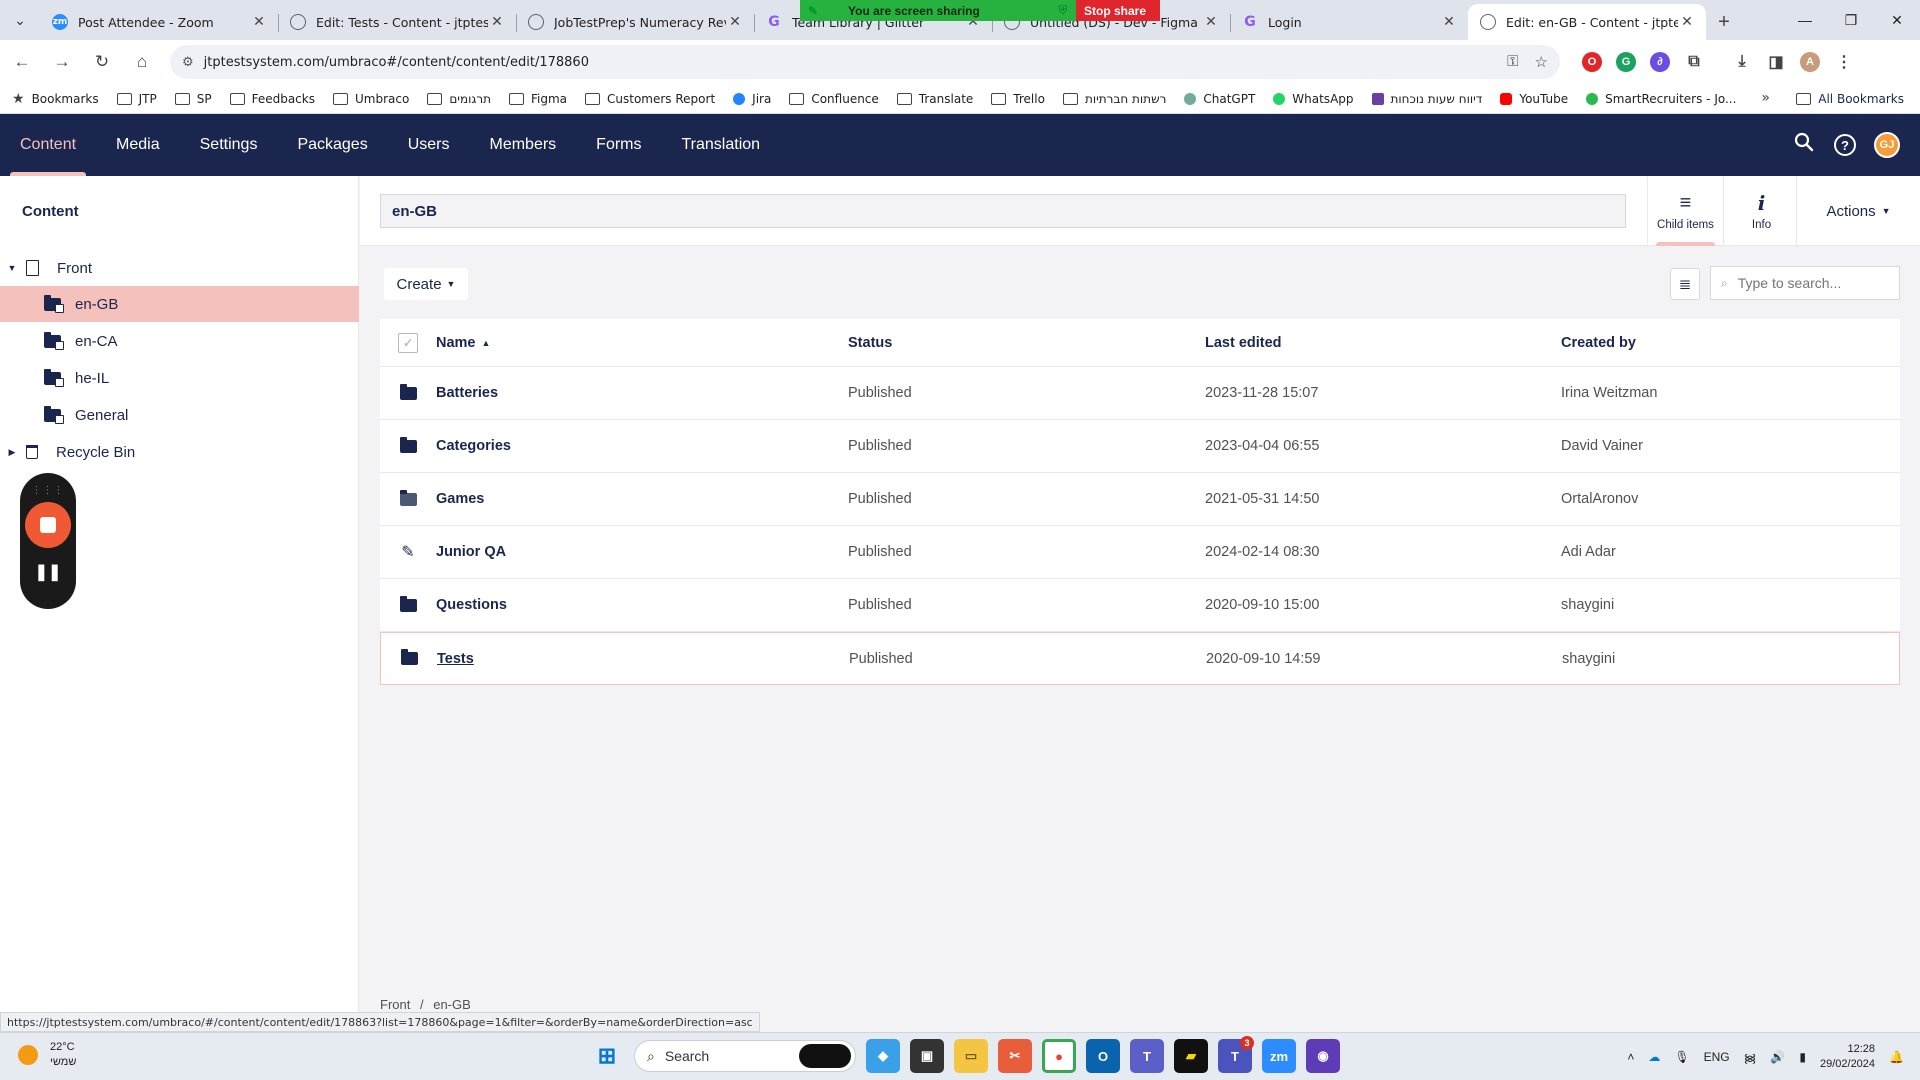  I want to click on bookmark-item: Jira, so click(752, 99).